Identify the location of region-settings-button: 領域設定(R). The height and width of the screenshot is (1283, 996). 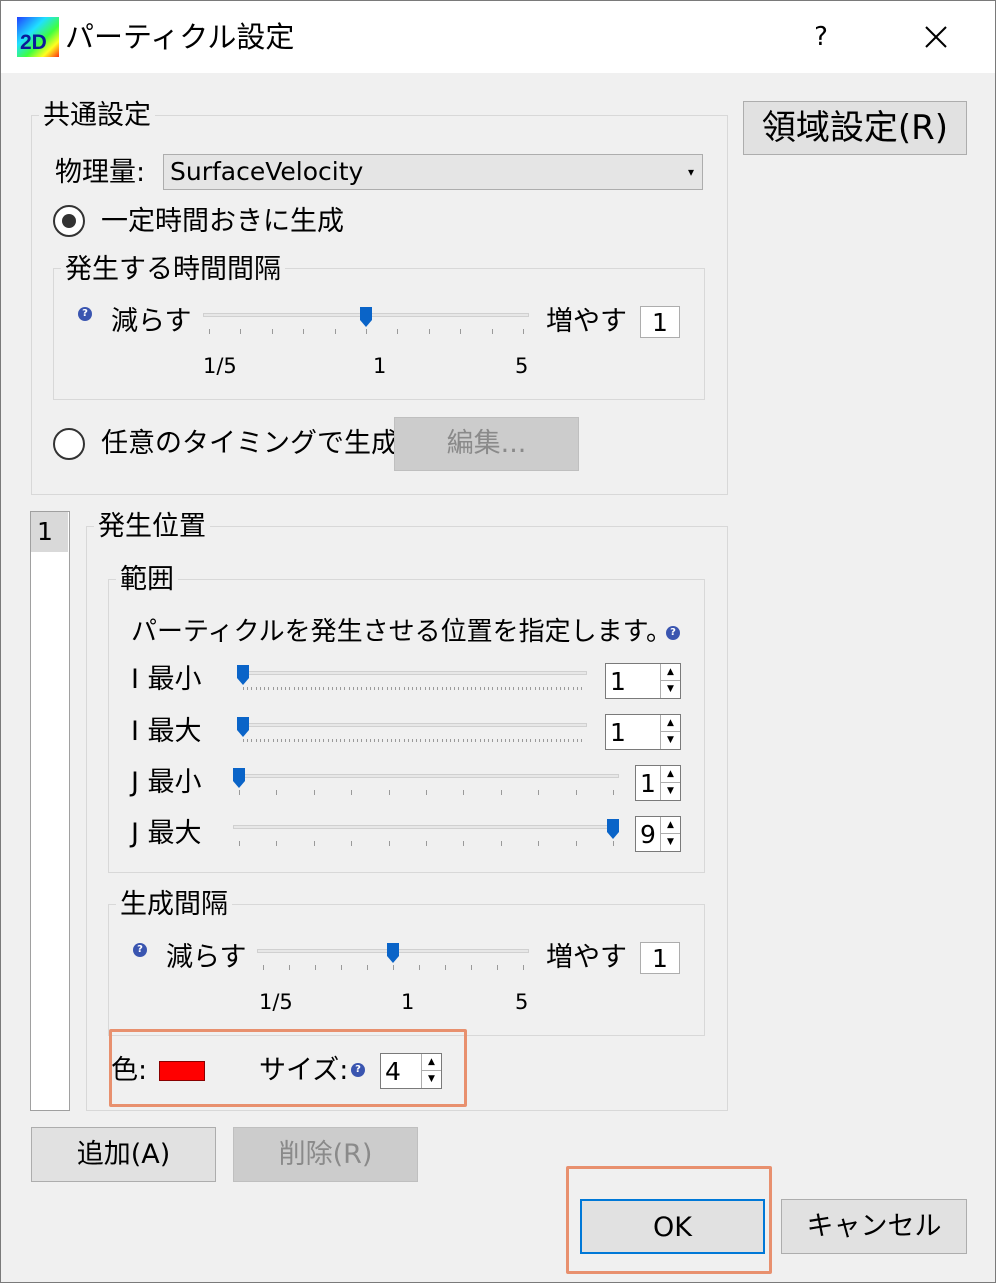
(855, 128).